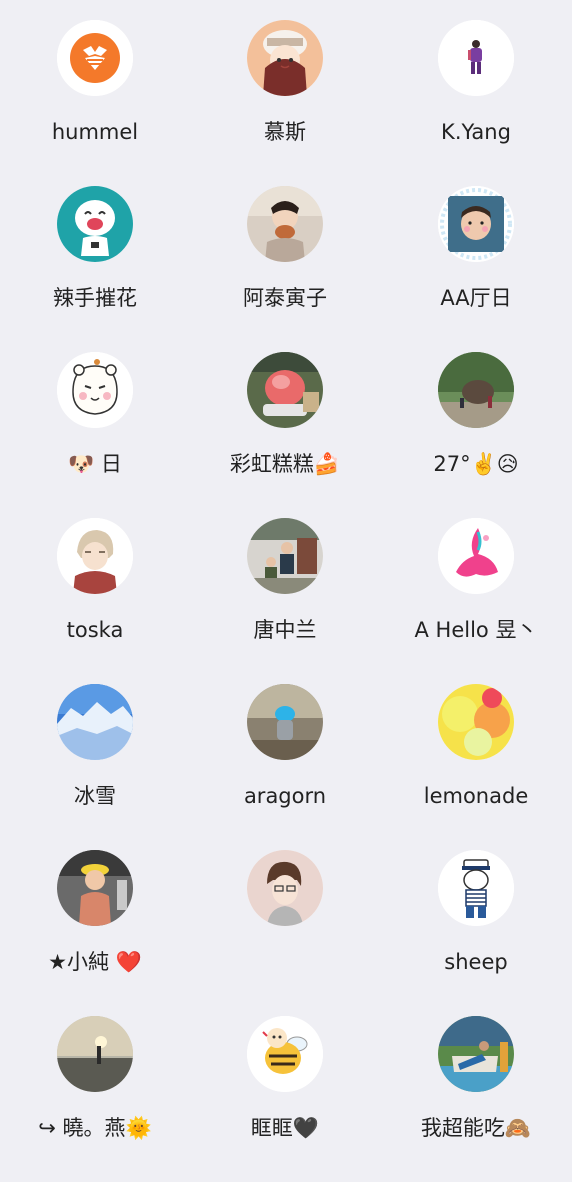 The height and width of the screenshot is (1182, 572). Describe the element at coordinates (476, 601) in the screenshot. I see `contact-cell: A Hello 昱丶` at that location.